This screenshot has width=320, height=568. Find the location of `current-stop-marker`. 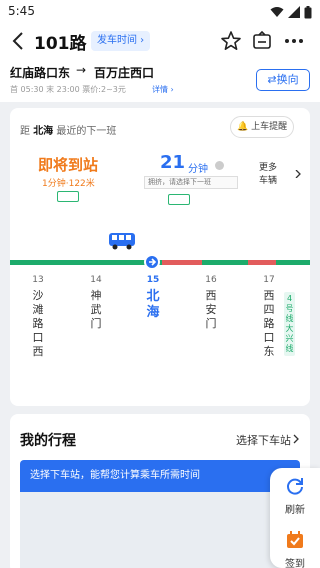

current-stop-marker is located at coordinates (152, 262).